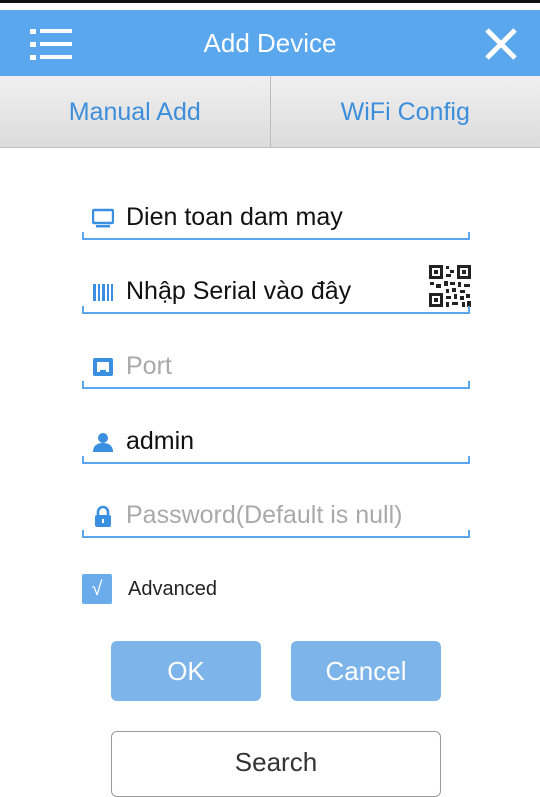  What do you see at coordinates (286, 366) in the screenshot?
I see `port-input` at bounding box center [286, 366].